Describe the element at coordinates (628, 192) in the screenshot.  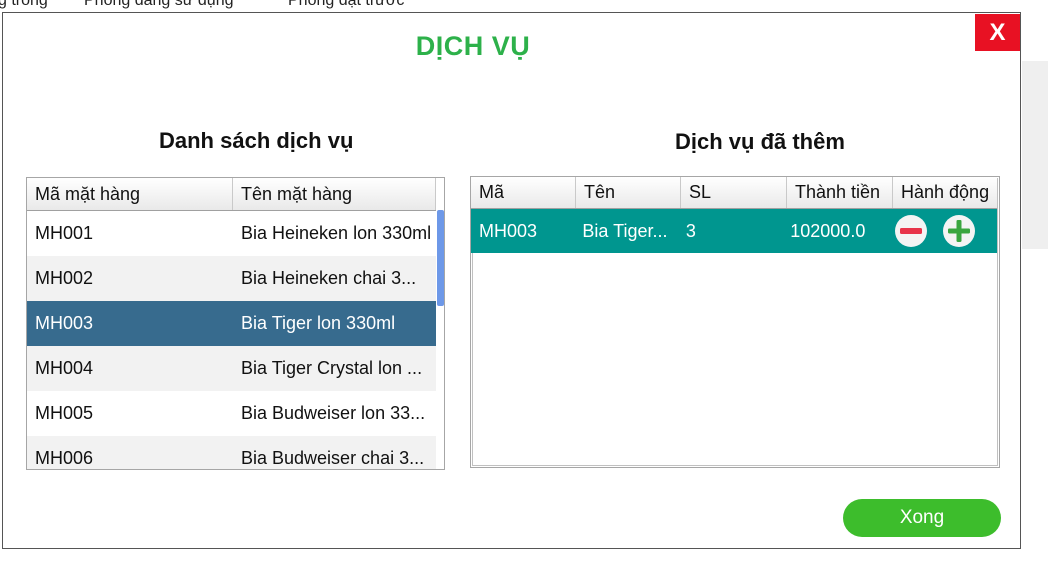
I see `column-header-name: Tên` at that location.